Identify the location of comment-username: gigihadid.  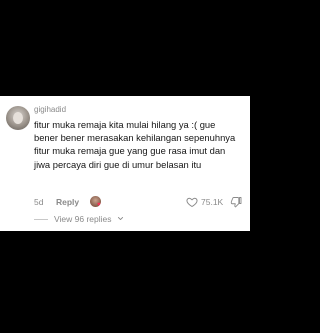
(50, 110).